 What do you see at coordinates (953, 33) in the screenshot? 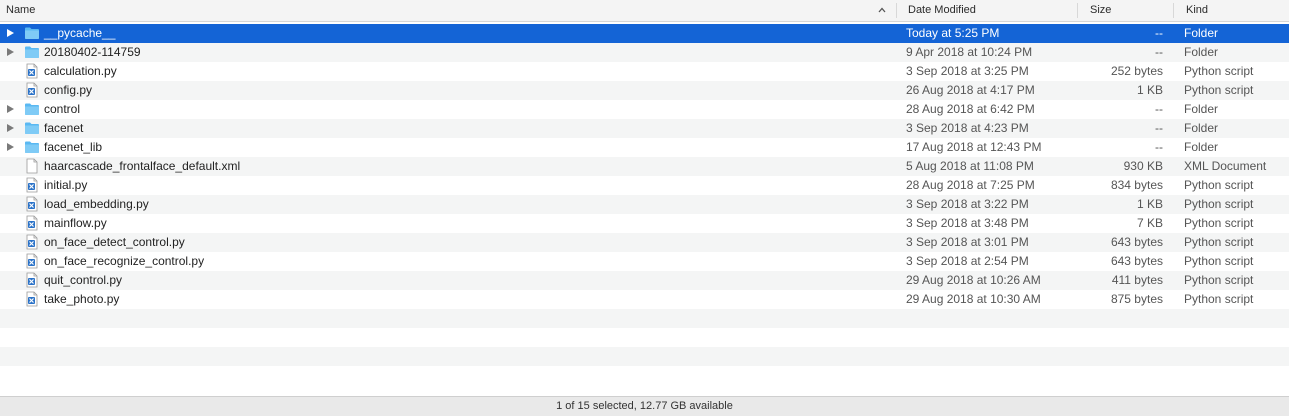
I see `file-date-modified: Today at 5:25 PM` at bounding box center [953, 33].